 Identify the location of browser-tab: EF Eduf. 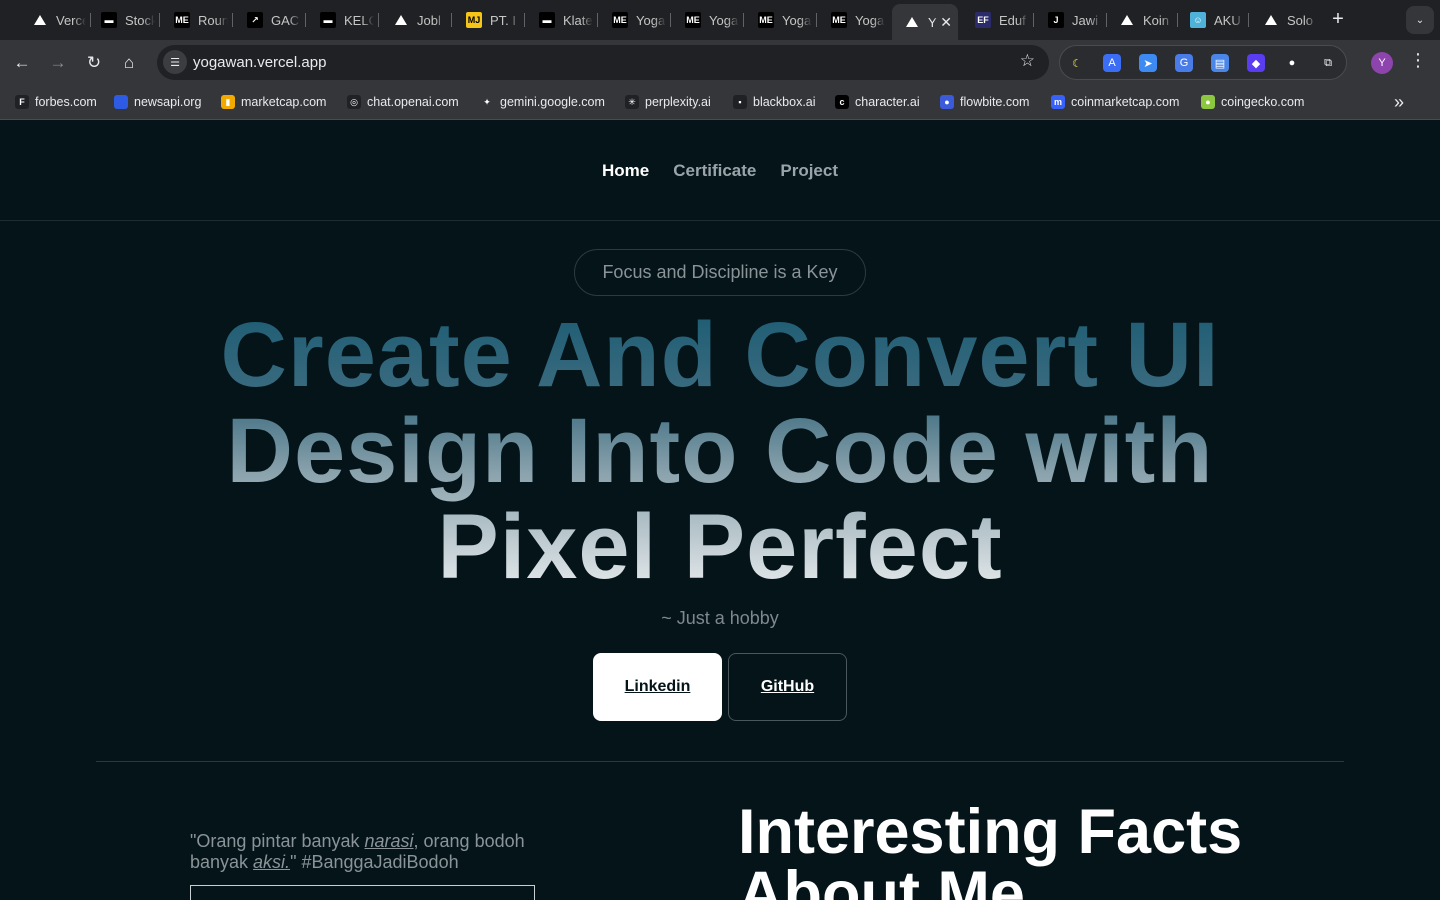
(997, 20).